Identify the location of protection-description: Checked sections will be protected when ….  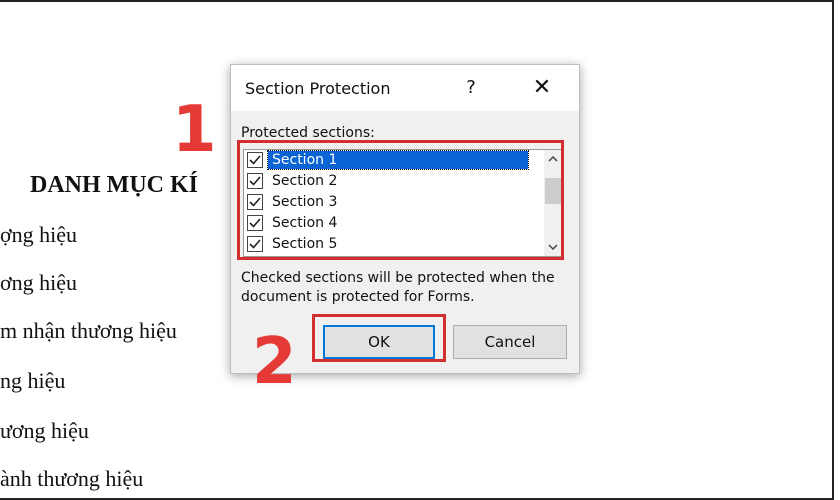
(398, 287).